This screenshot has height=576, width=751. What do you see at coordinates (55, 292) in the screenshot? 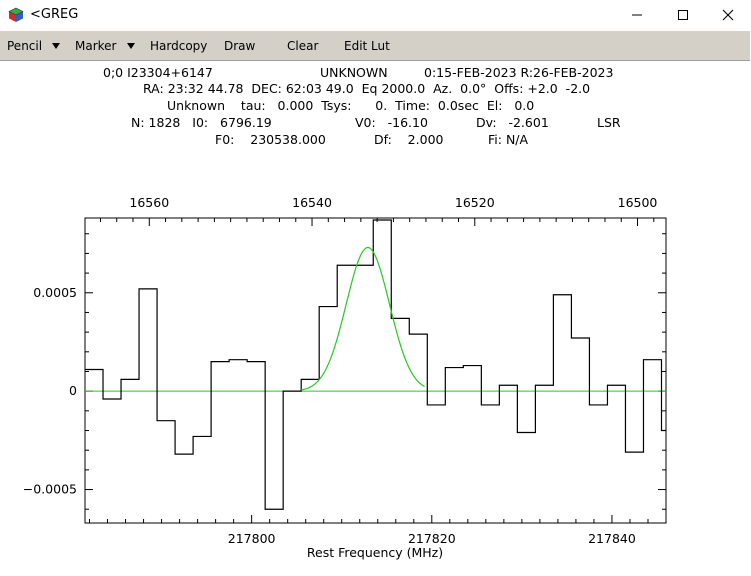
I see `y-tick-label: 0.0005` at bounding box center [55, 292].